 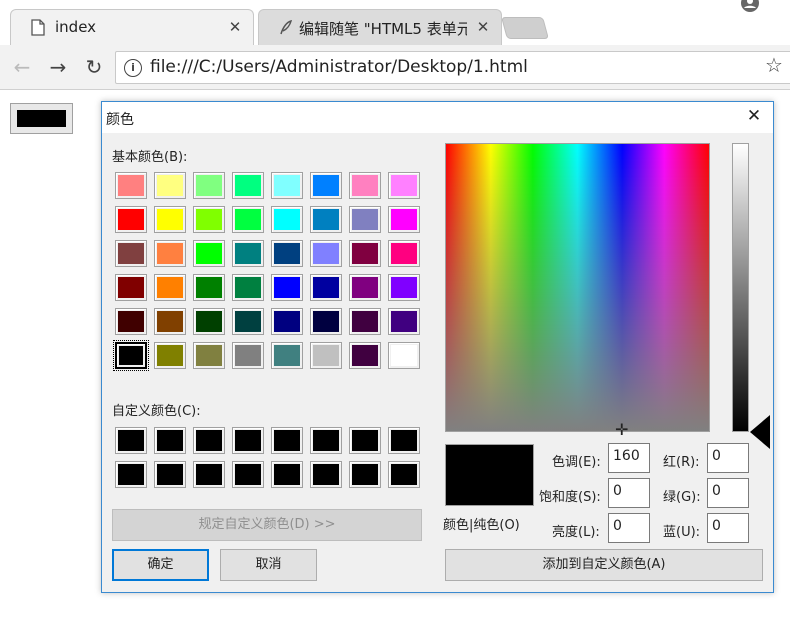 What do you see at coordinates (120, 120) in the screenshot?
I see `dialog-title: 颜色` at bounding box center [120, 120].